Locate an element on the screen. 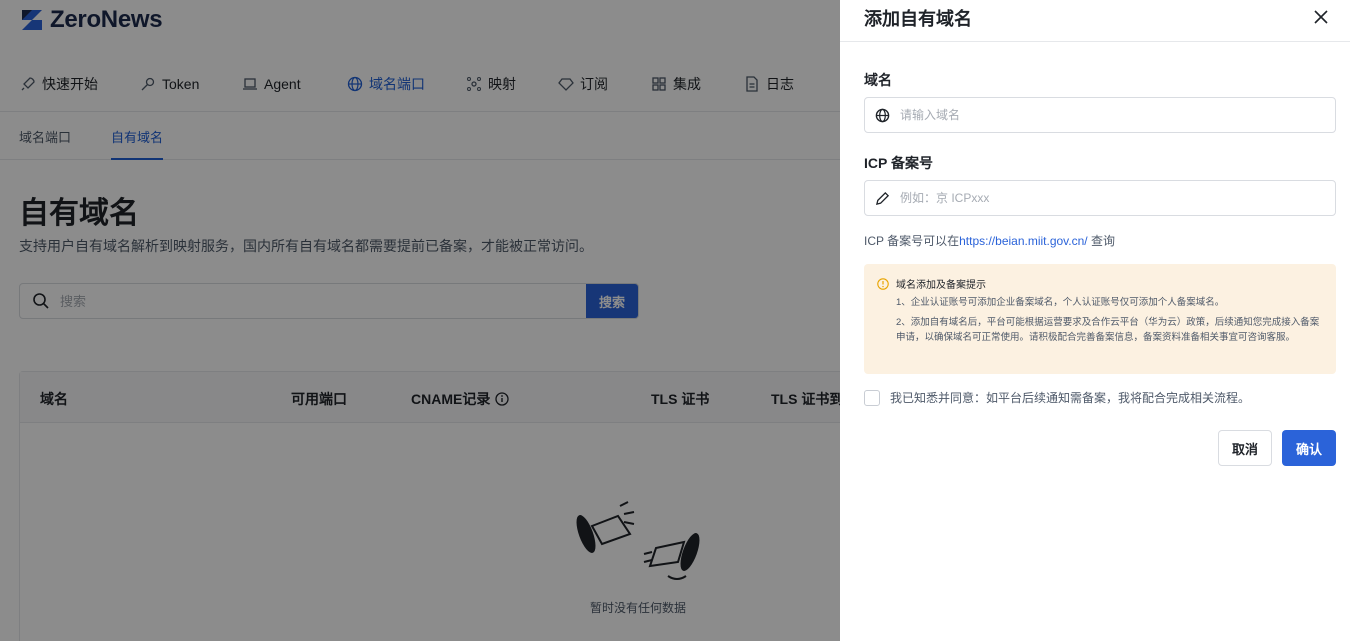 This screenshot has width=1350, height=641. drawer-title: 添加自有域名 is located at coordinates (918, 19).